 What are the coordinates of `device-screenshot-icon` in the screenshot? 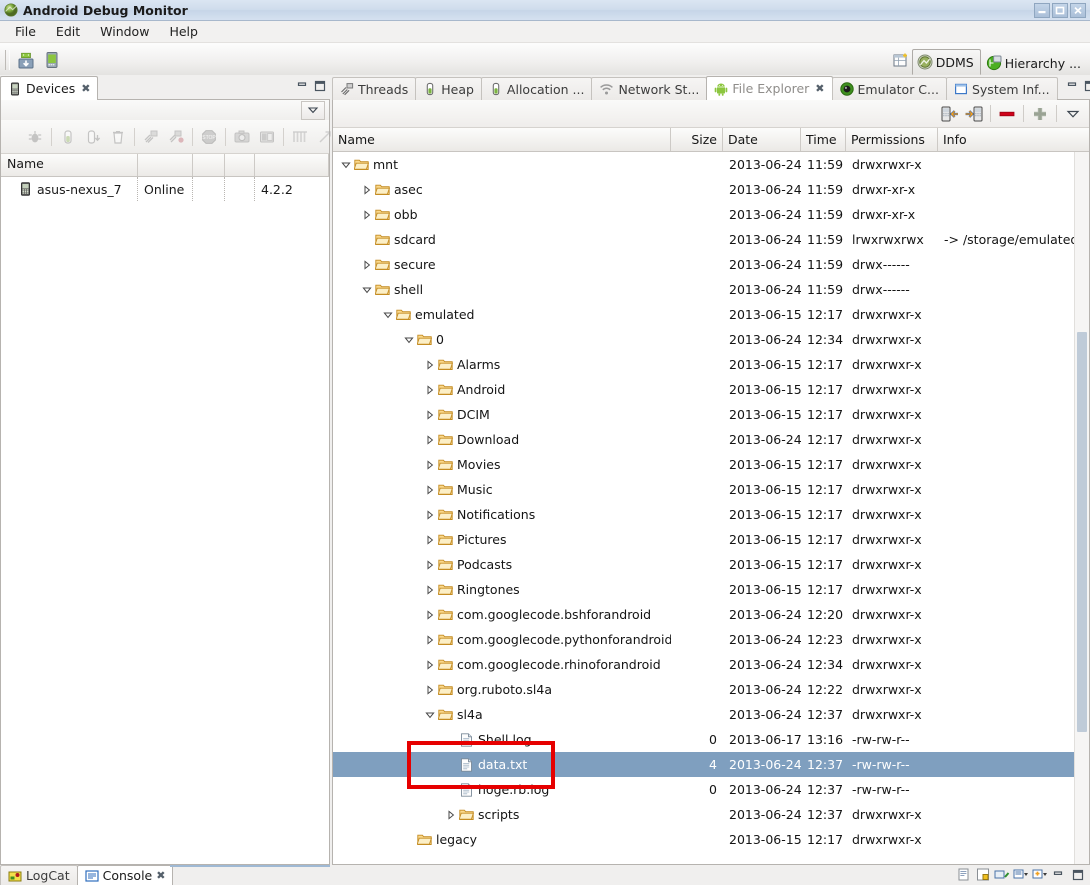 It's located at (52, 60).